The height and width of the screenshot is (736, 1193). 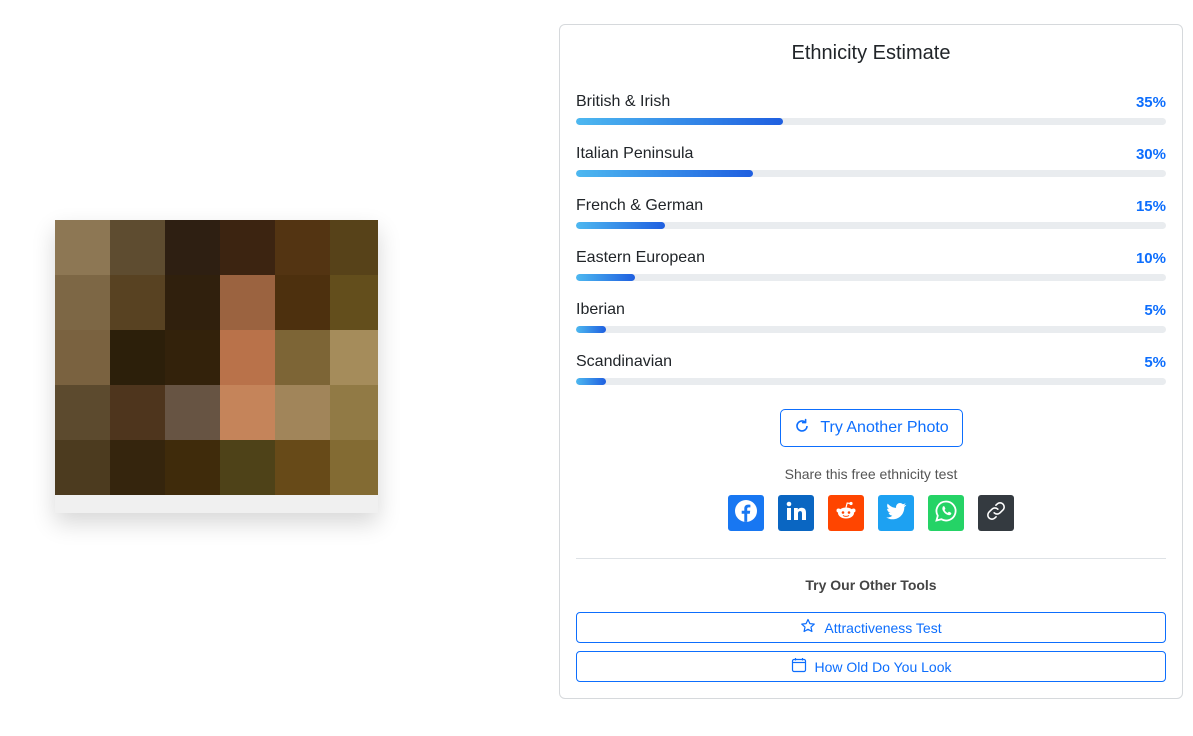 I want to click on ethnicity-row: Italian Peninsula 30%, so click(x=871, y=160).